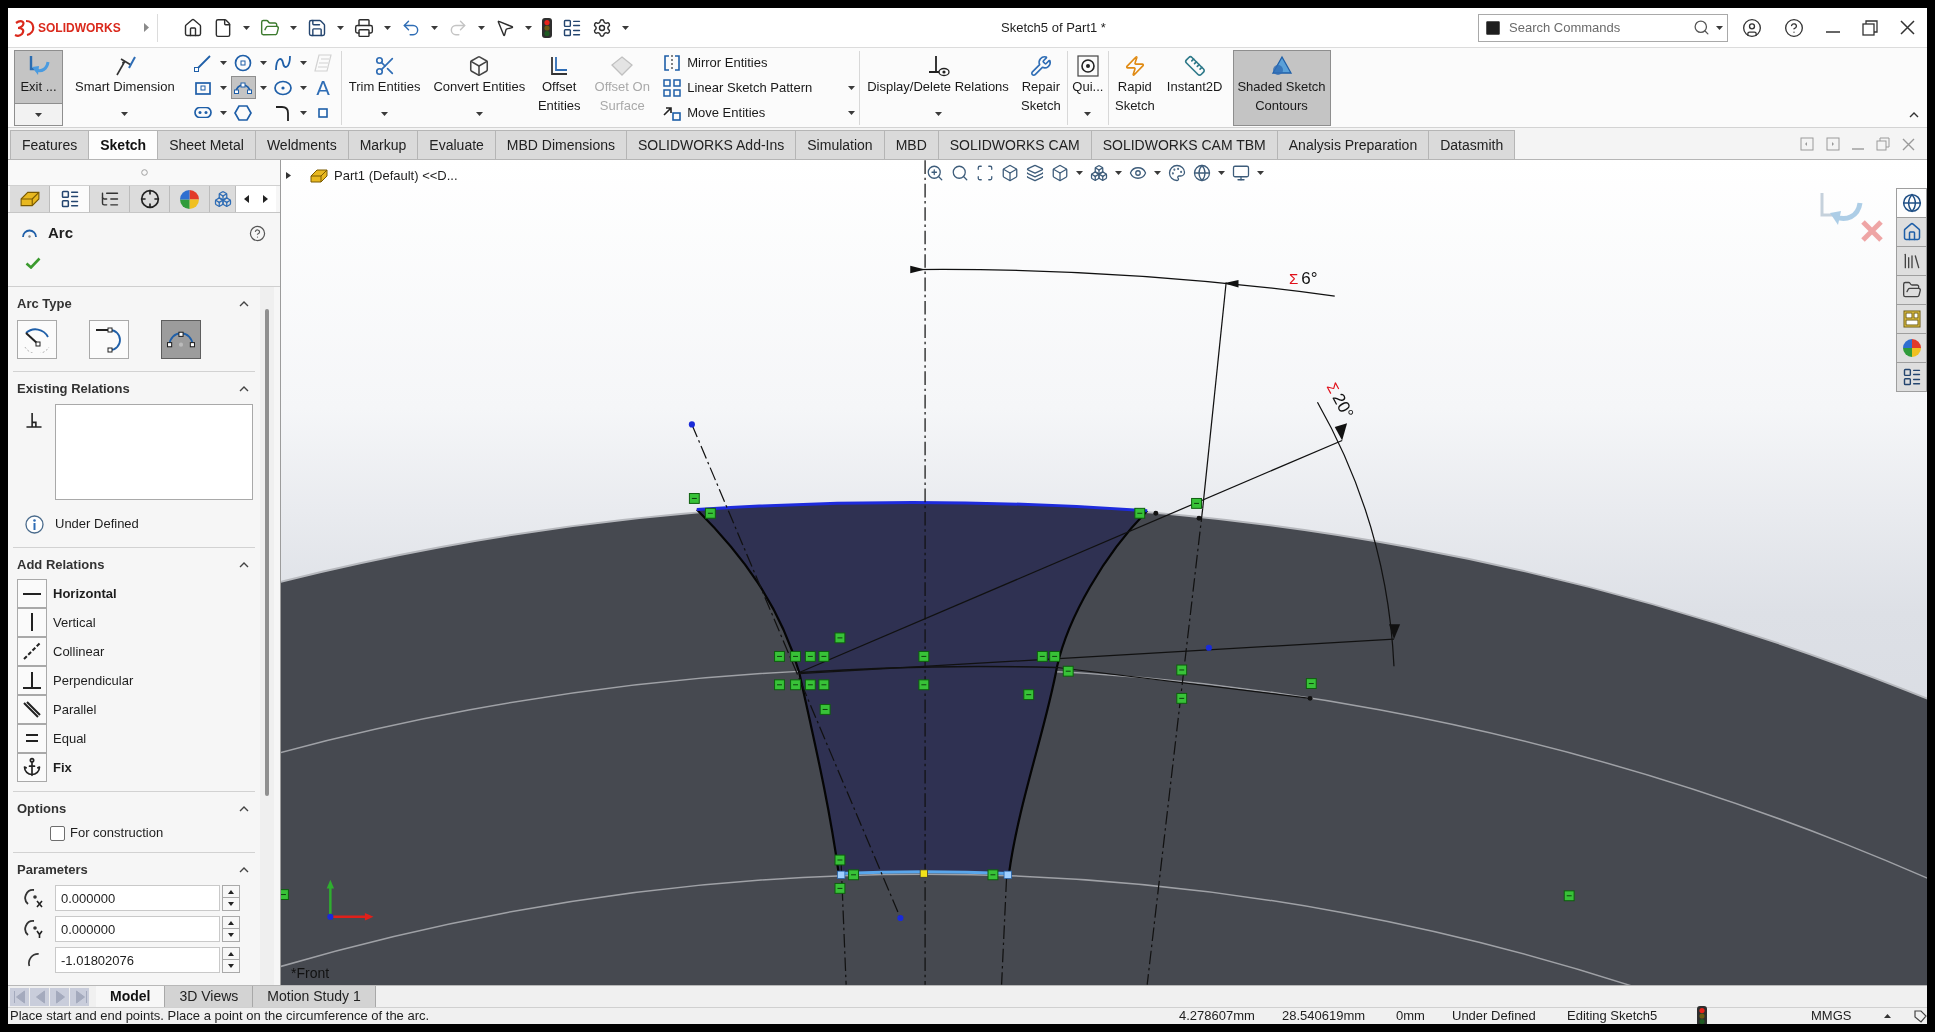  I want to click on status-text: Under Defined, so click(97, 524).